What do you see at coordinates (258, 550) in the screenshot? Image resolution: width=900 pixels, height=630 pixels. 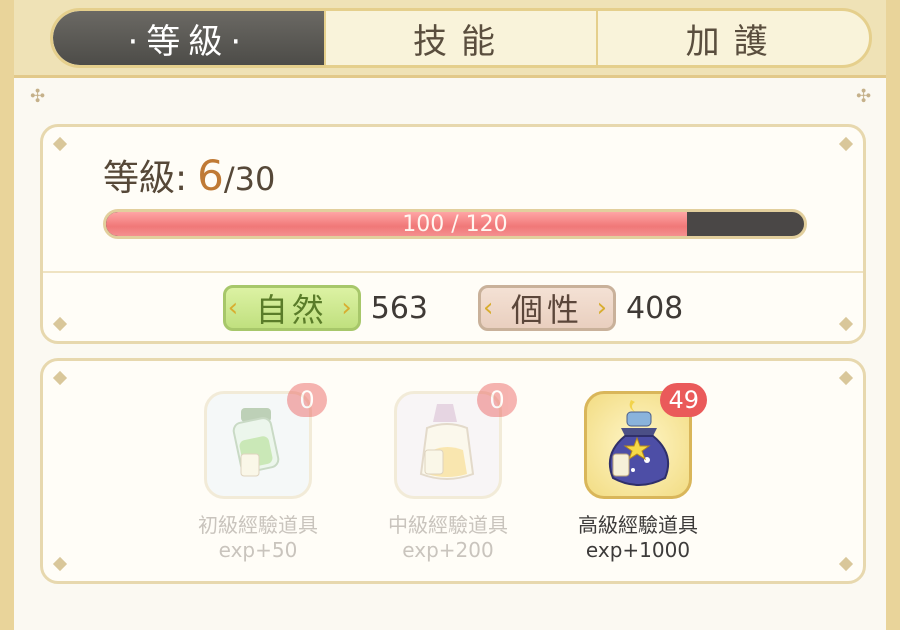 I see `item-exp: exp+50` at bounding box center [258, 550].